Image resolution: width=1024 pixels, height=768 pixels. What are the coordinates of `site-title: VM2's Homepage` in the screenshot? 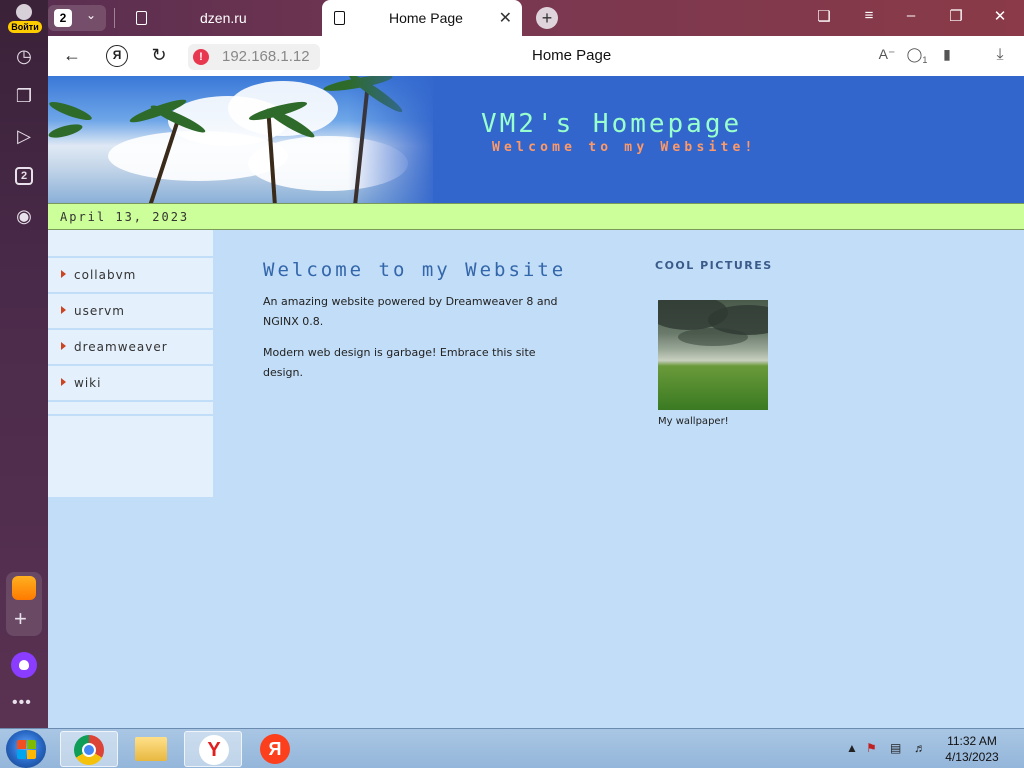 It's located at (612, 124).